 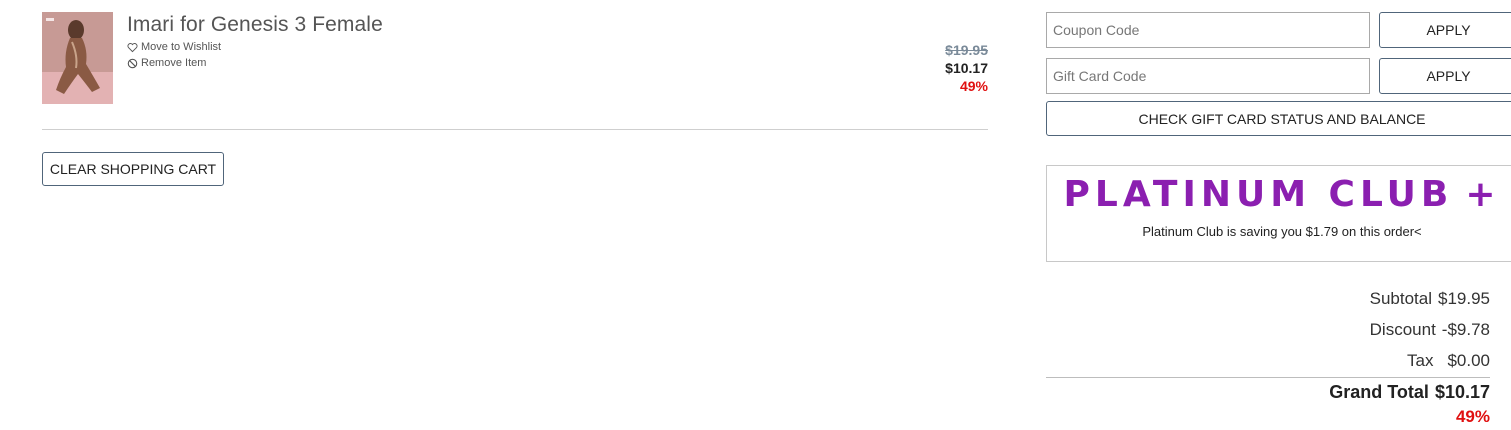 I want to click on product-thumbnail, so click(x=77, y=58).